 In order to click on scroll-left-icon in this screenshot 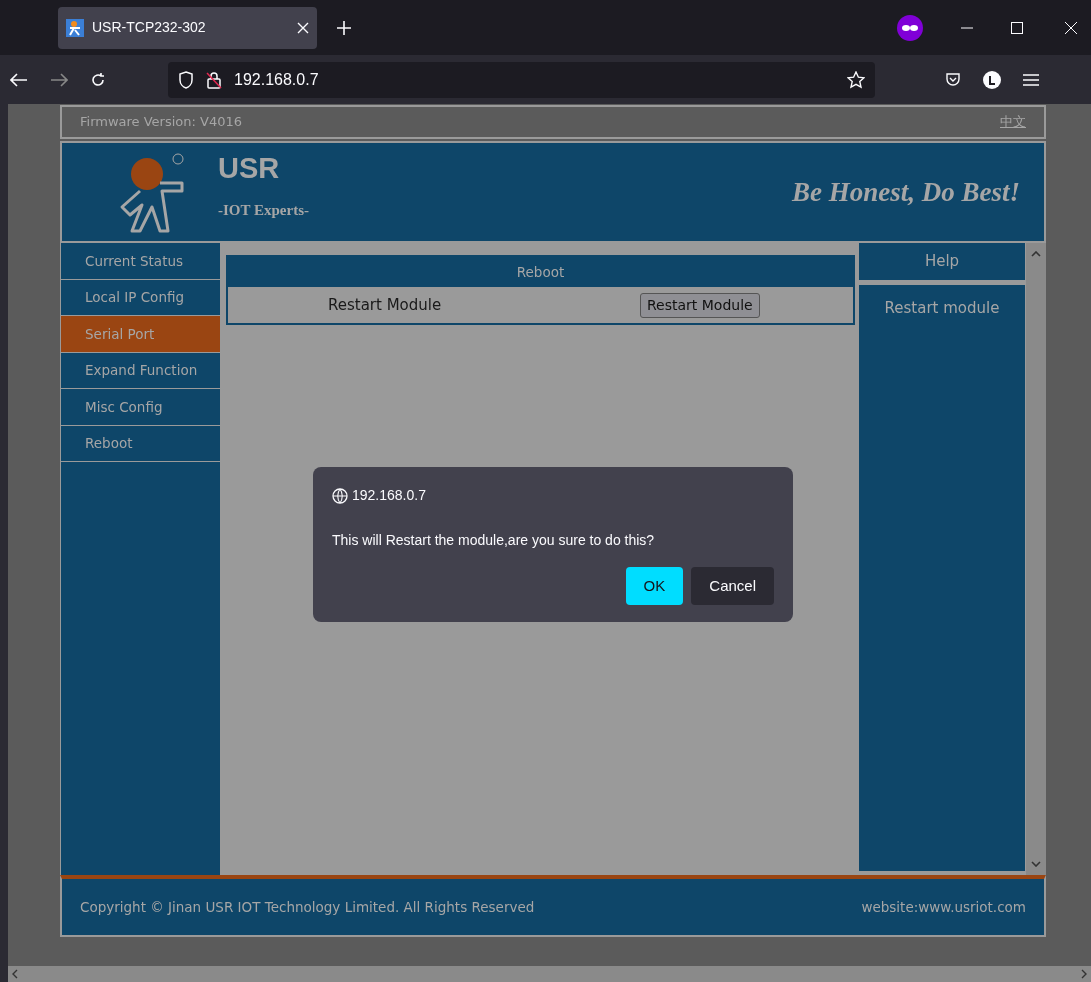, I will do `click(15, 974)`.